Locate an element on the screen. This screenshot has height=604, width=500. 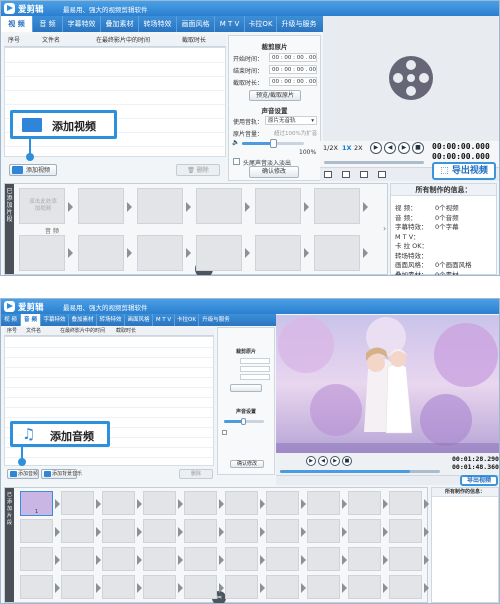
video-preview is located at coordinates (387, 384).